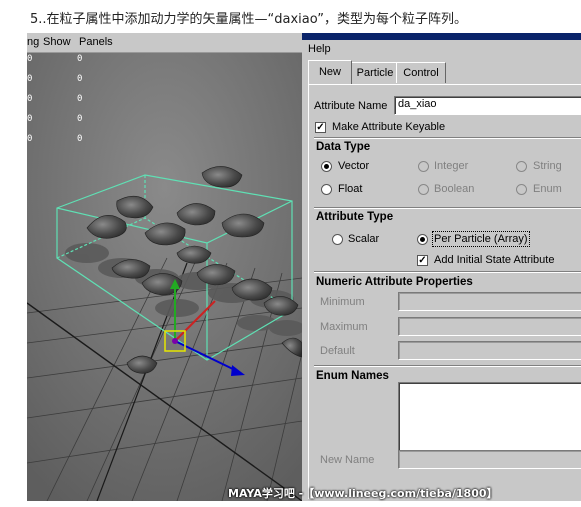 This screenshot has width=581, height=507. What do you see at coordinates (342, 302) in the screenshot?
I see `minimum-label: Minimum` at bounding box center [342, 302].